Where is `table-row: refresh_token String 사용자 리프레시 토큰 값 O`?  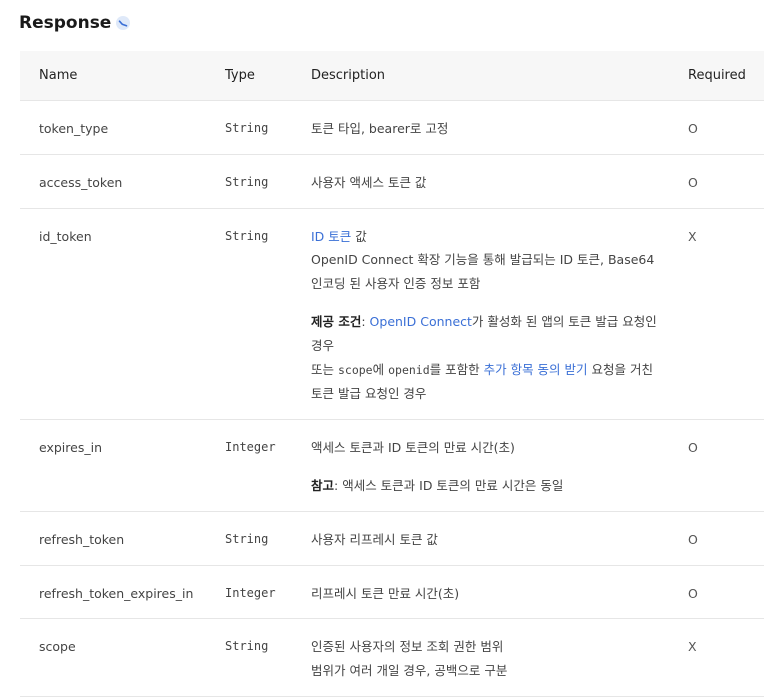 table-row: refresh_token String 사용자 리프레시 토큰 값 O is located at coordinates (392, 538).